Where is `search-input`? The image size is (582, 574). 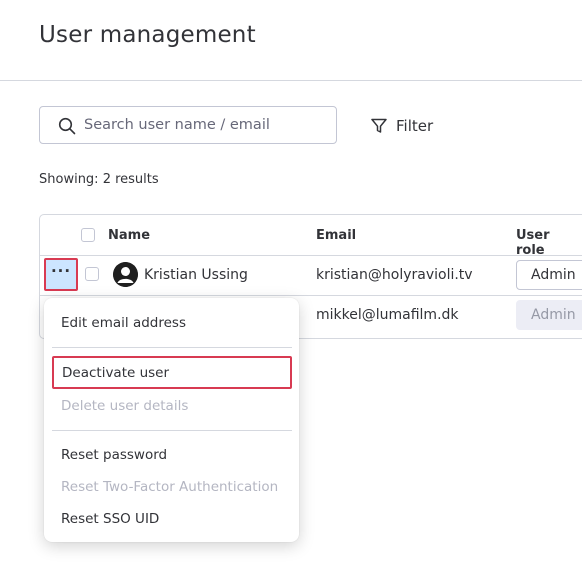
search-input is located at coordinates (204, 125).